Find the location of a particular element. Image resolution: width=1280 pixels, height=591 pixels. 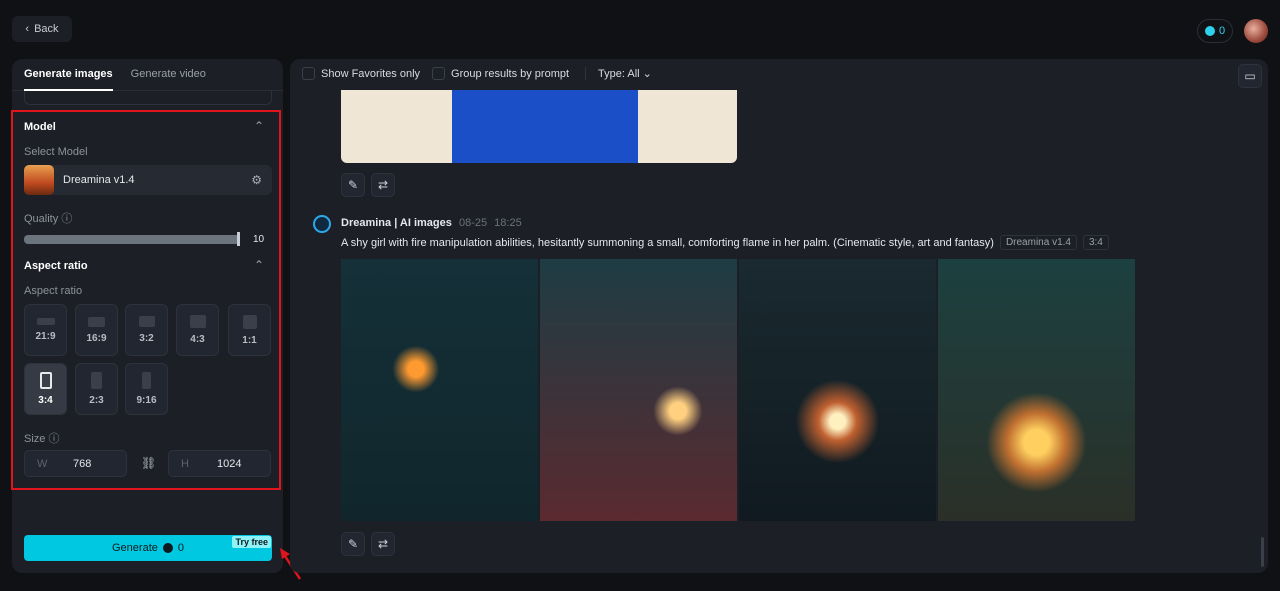

type-filter-dropdown: Type: All ⌄ is located at coordinates (618, 73).